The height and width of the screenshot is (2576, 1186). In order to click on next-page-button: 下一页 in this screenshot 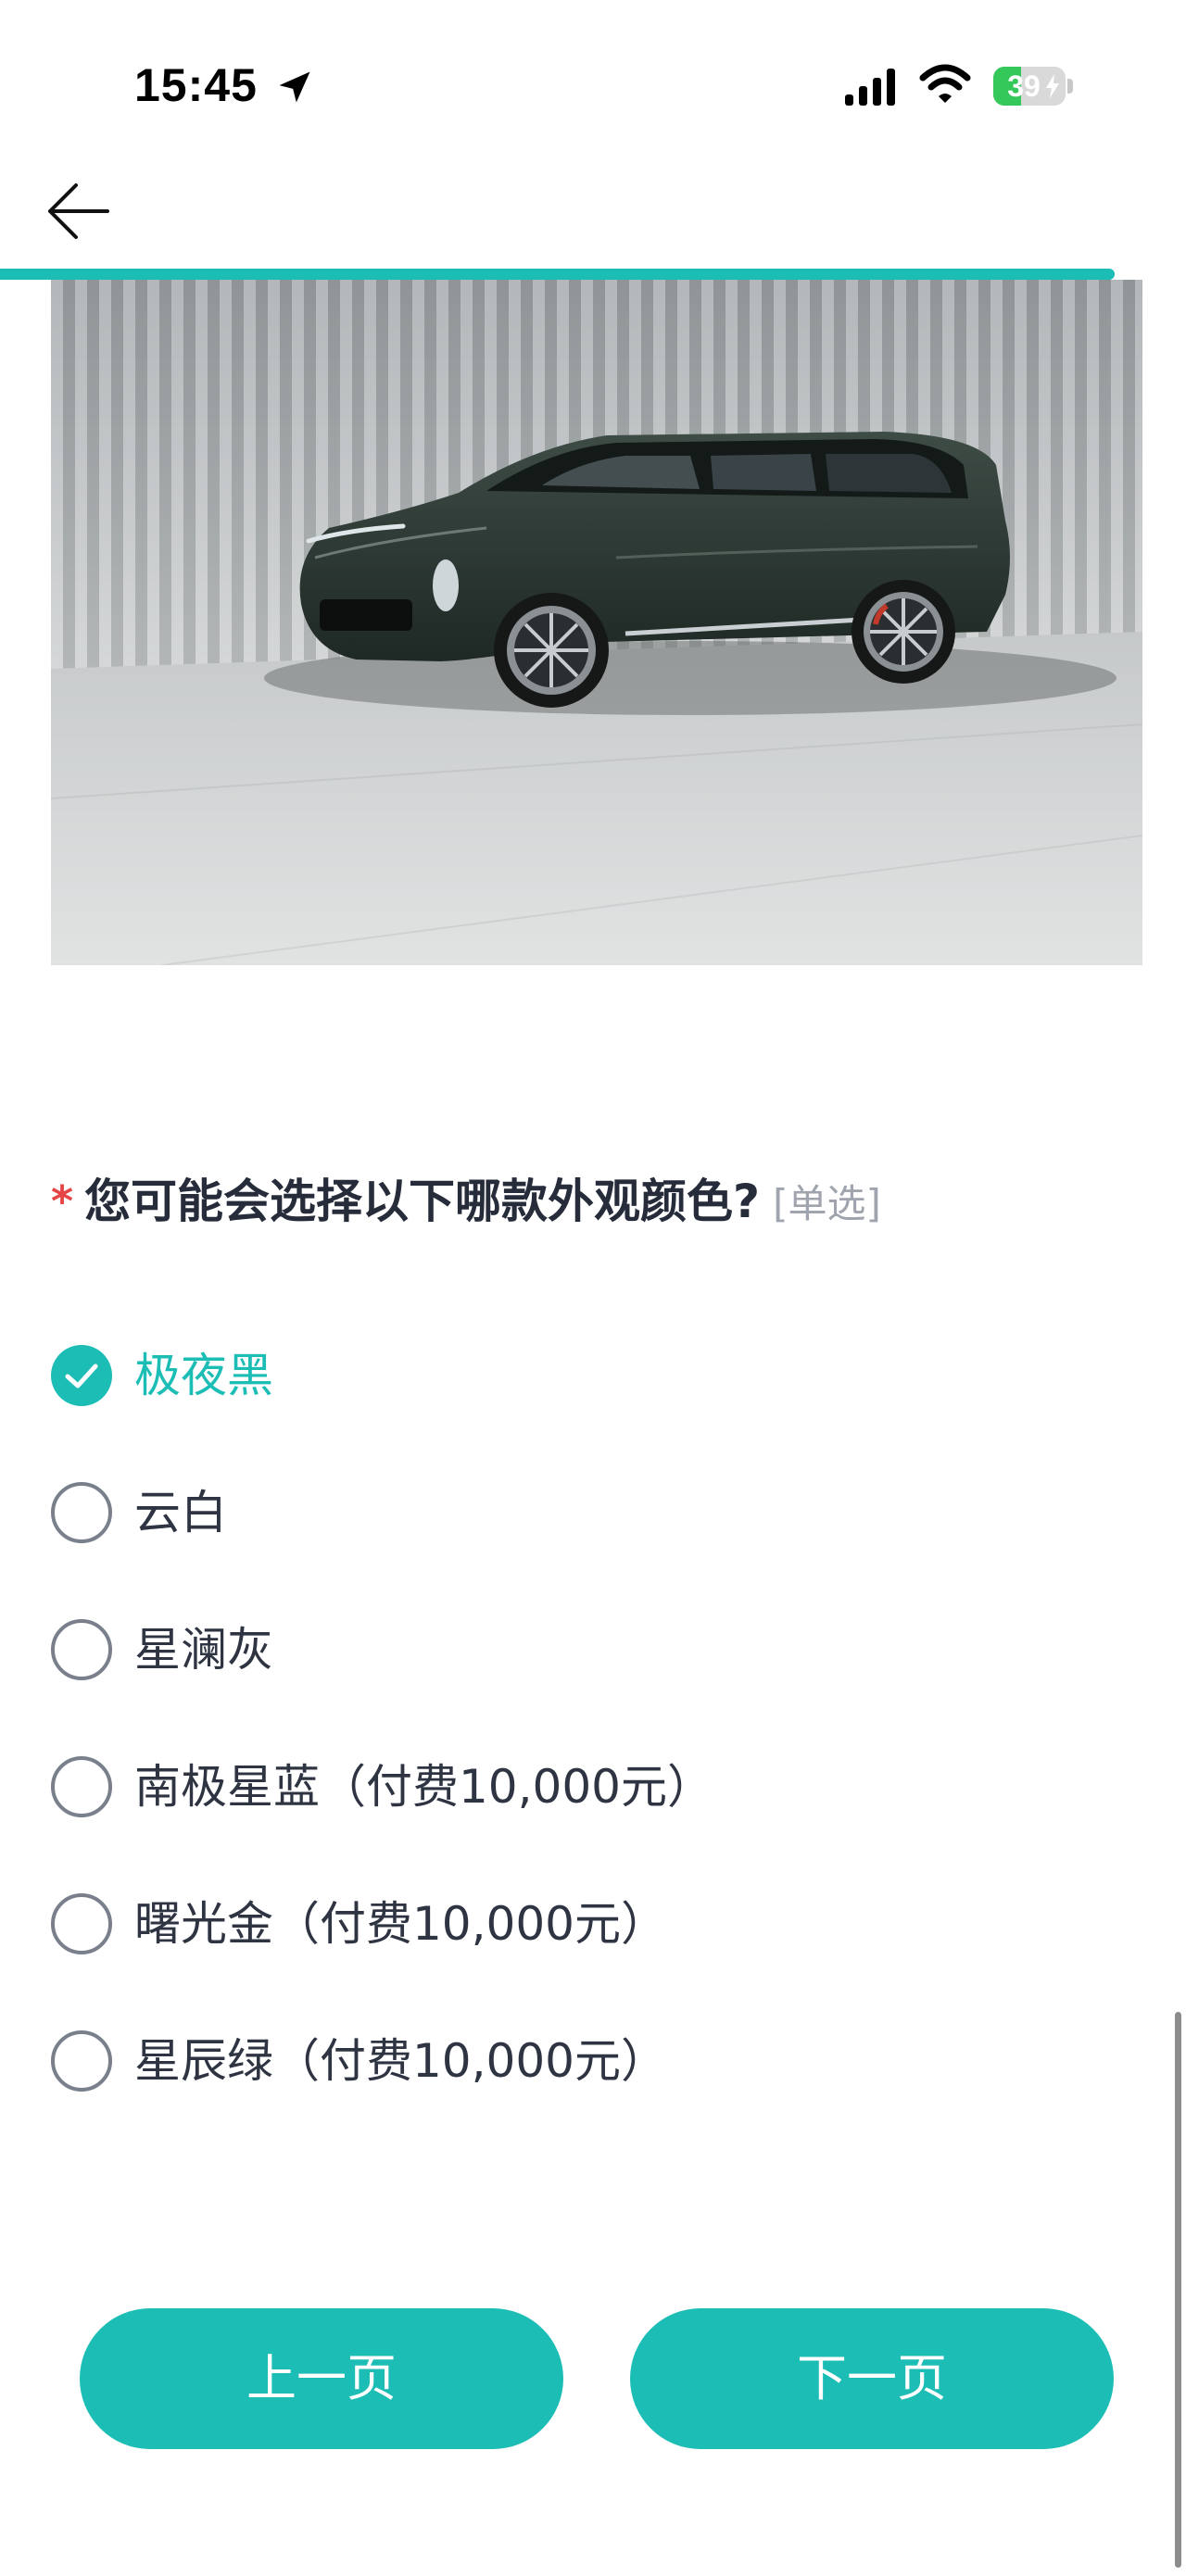, I will do `click(872, 2378)`.